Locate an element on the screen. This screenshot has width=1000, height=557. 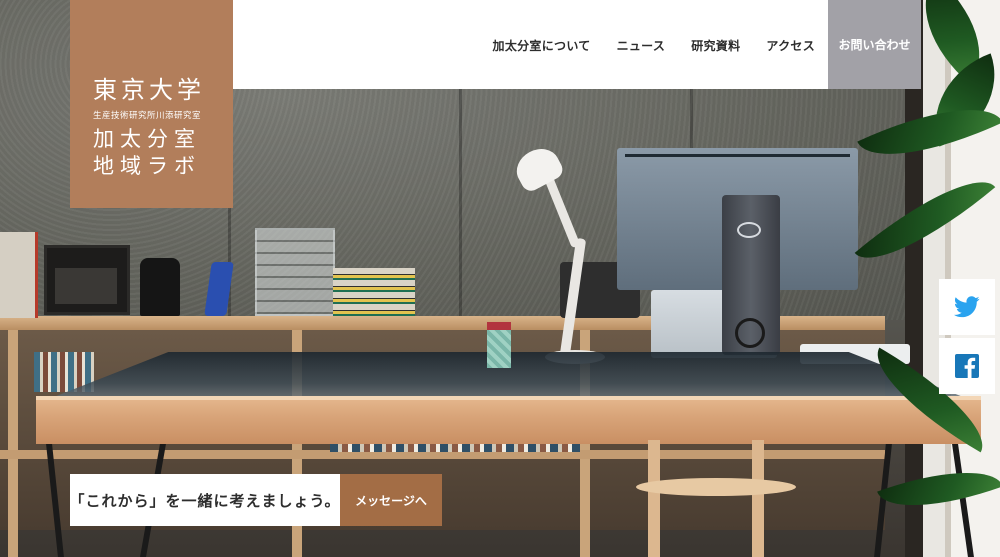
global-nav: 加太分室について ニュース 研究資料 アクセス is located at coordinates (530, 44).